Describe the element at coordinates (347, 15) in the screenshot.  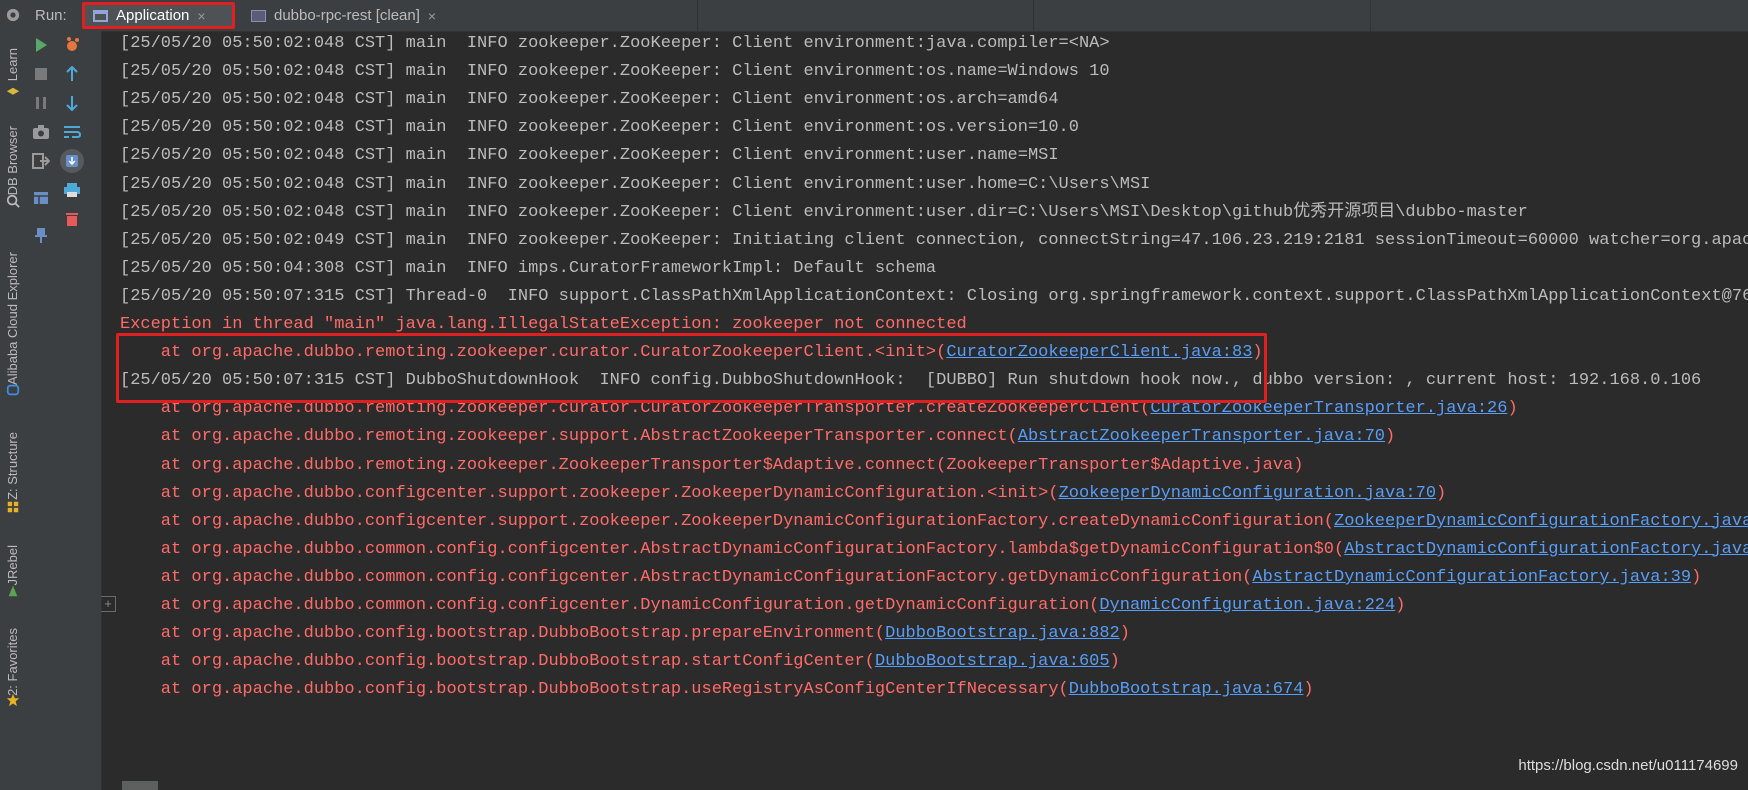
I see `tab-dubbo-rpc-rest-label: dubbo-rpc-rest [clean]` at that location.